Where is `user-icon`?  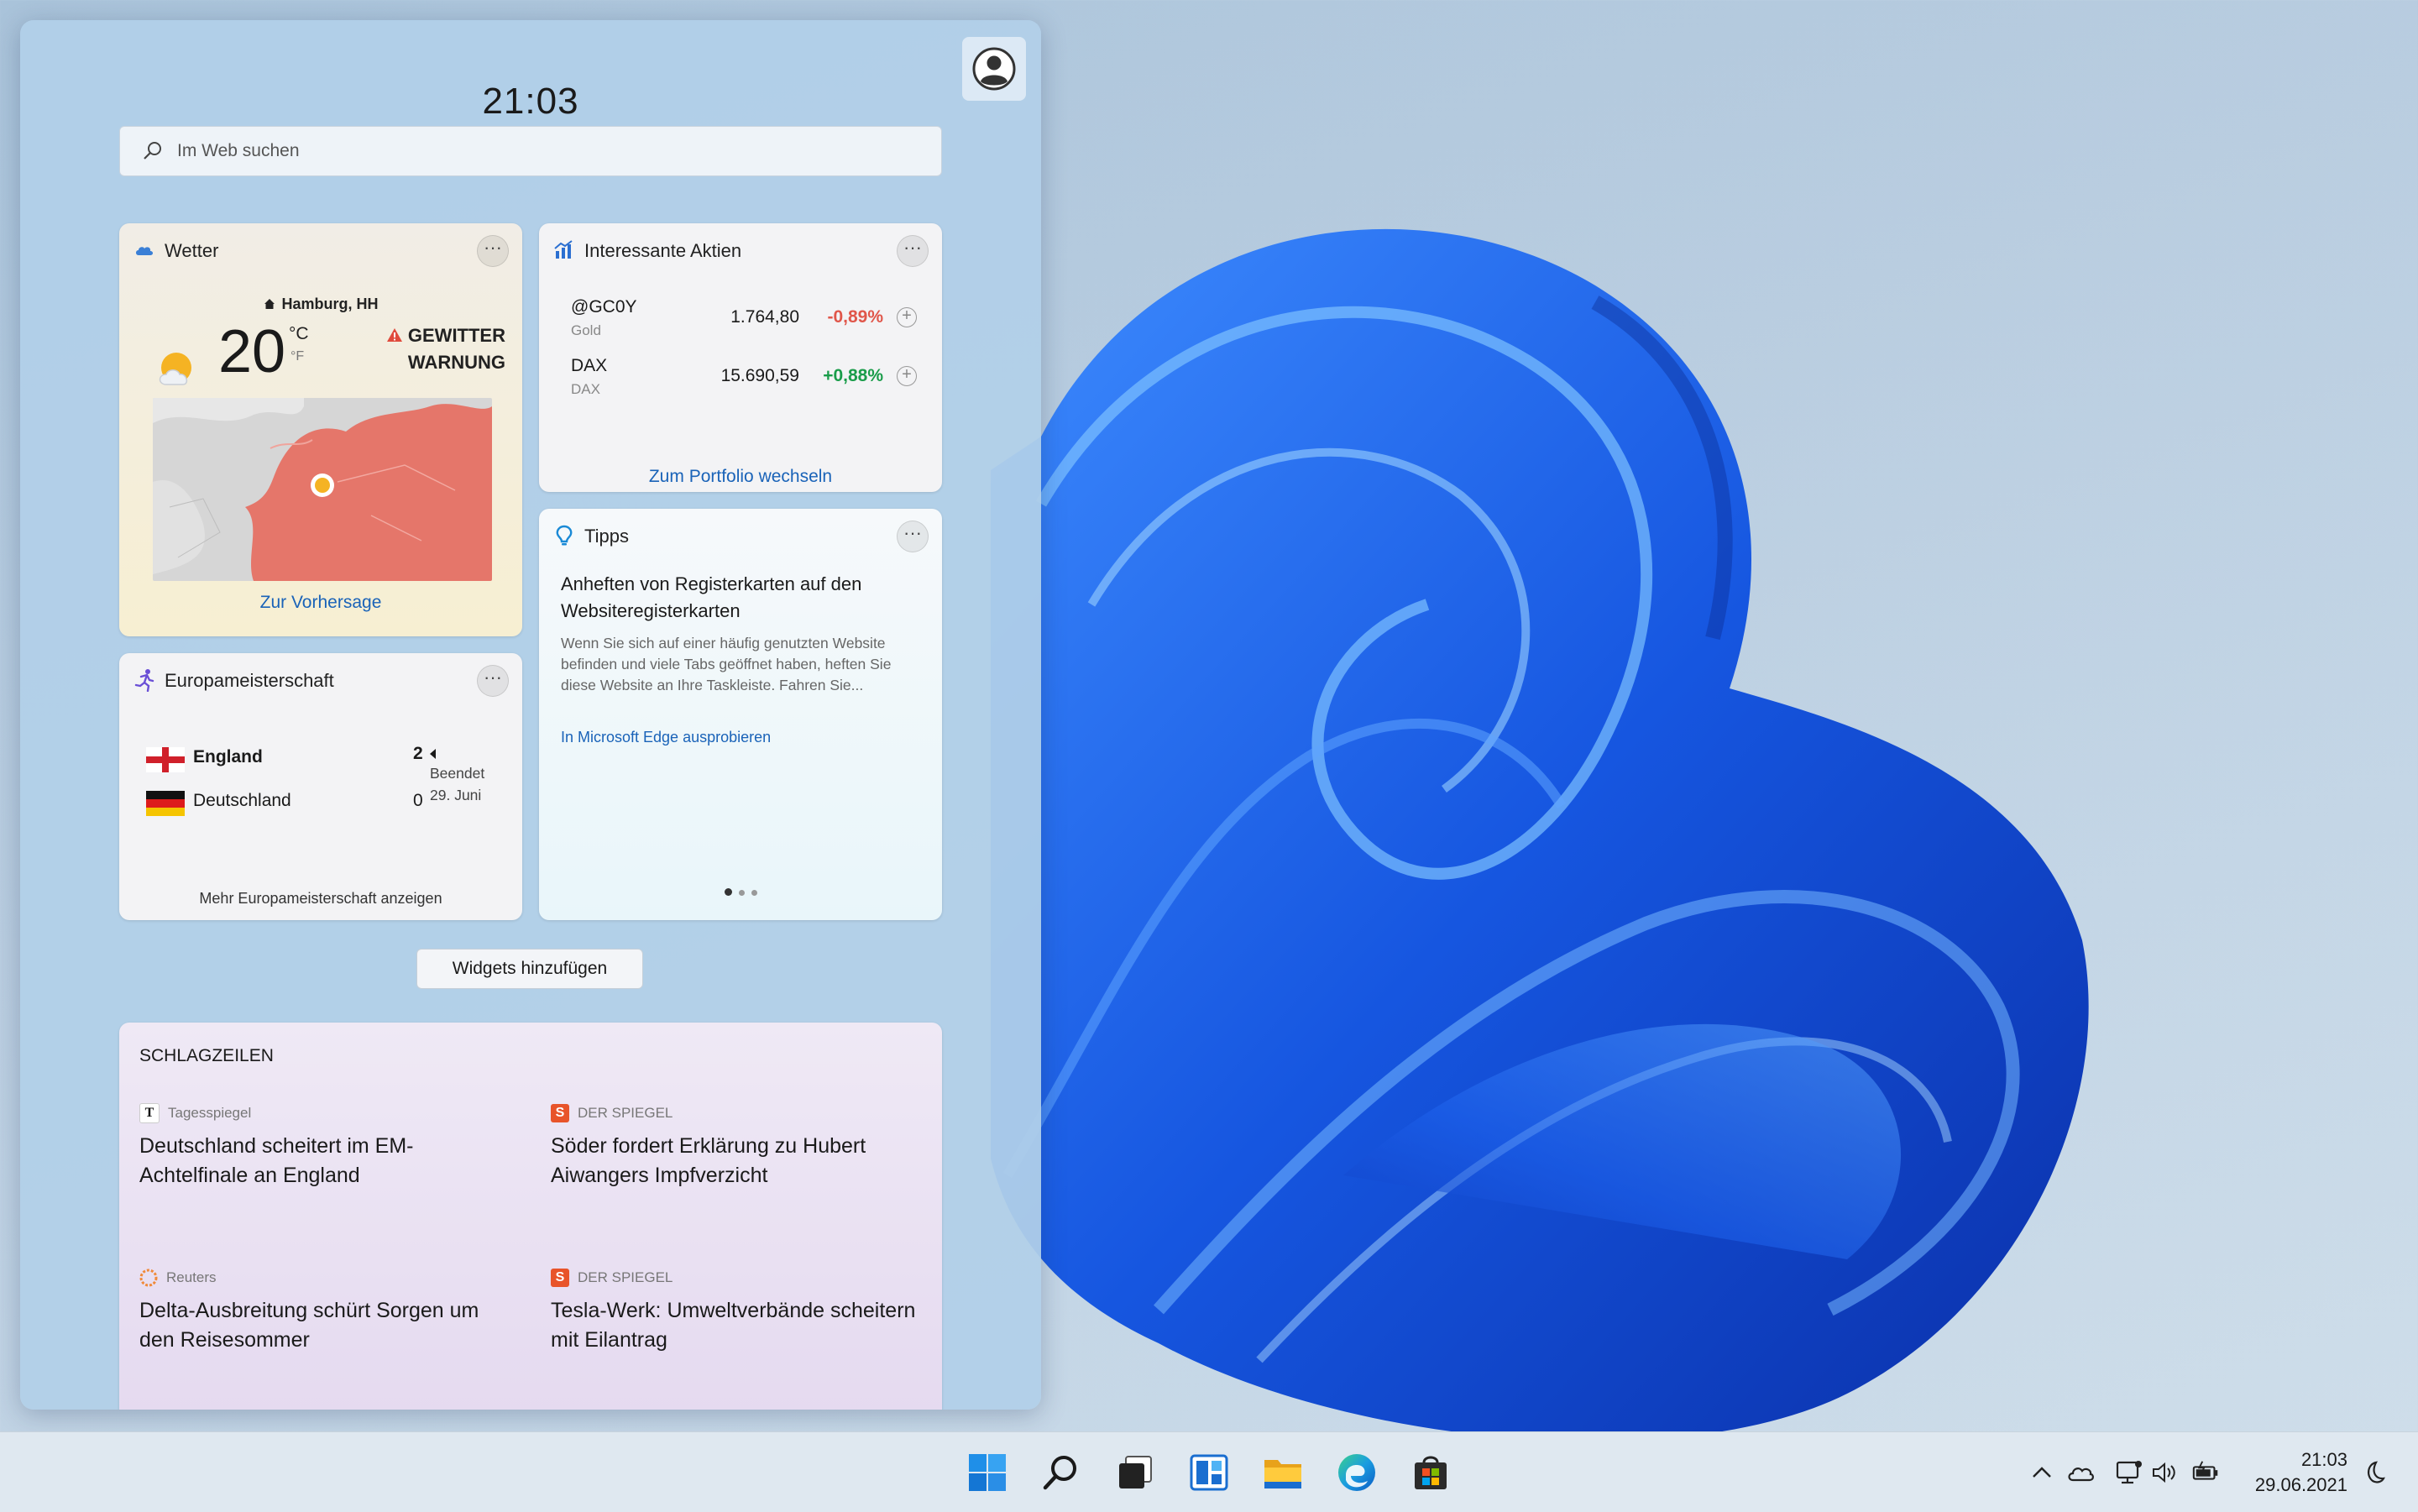 user-icon is located at coordinates (994, 69).